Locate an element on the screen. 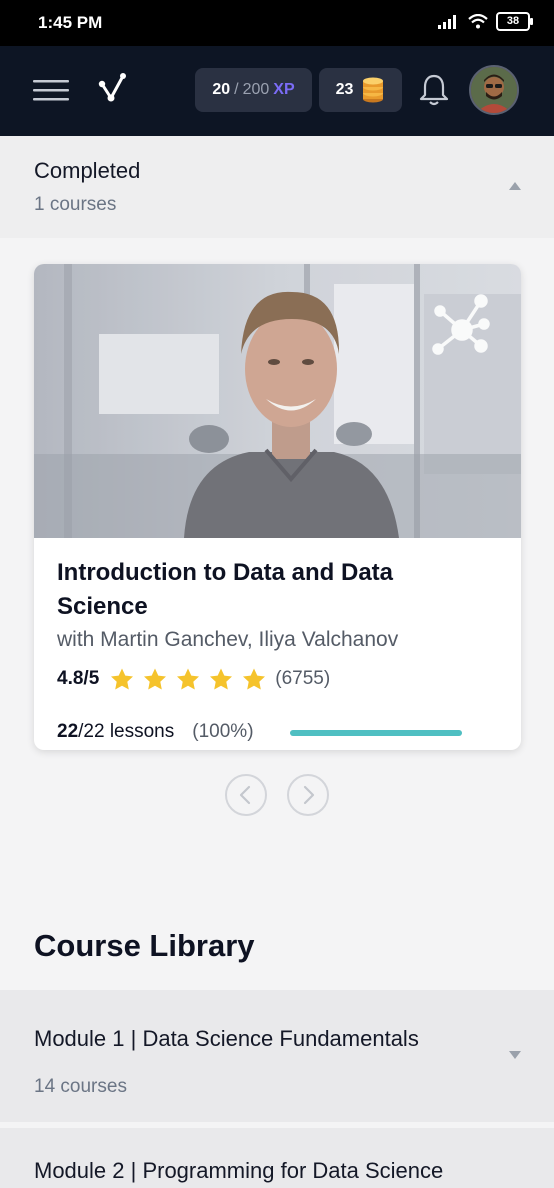 Image resolution: width=554 pixels, height=1188 pixels. app-header: 20/200 XP 23 is located at coordinates (277, 91).